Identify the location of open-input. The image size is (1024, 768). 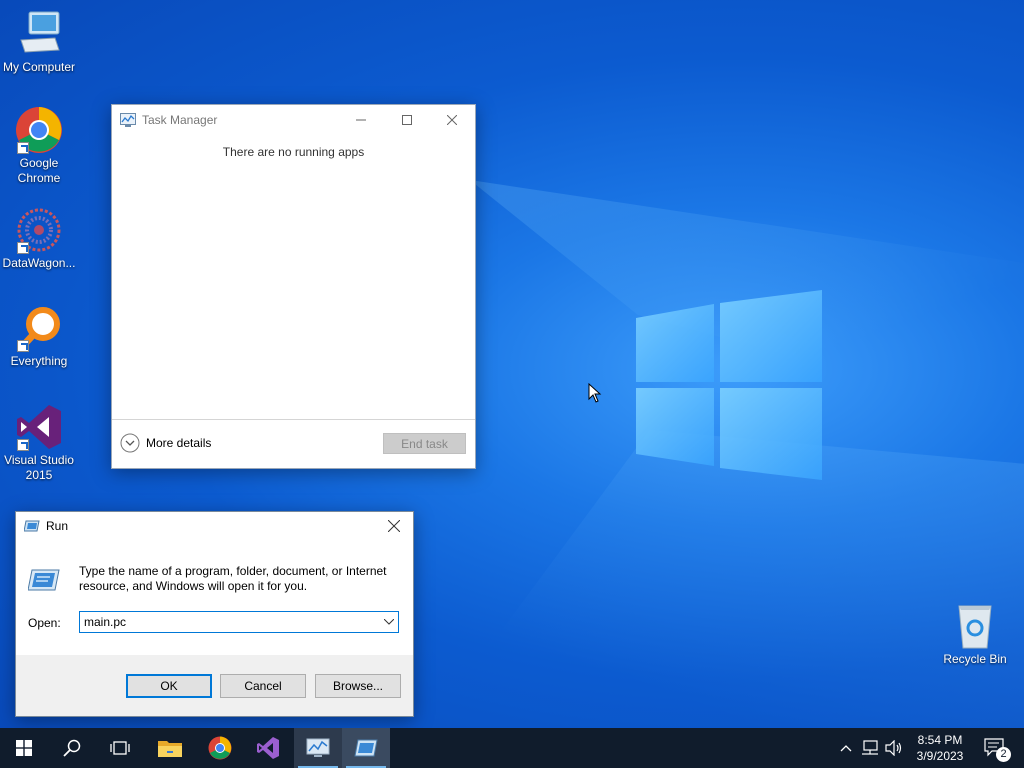
(229, 622).